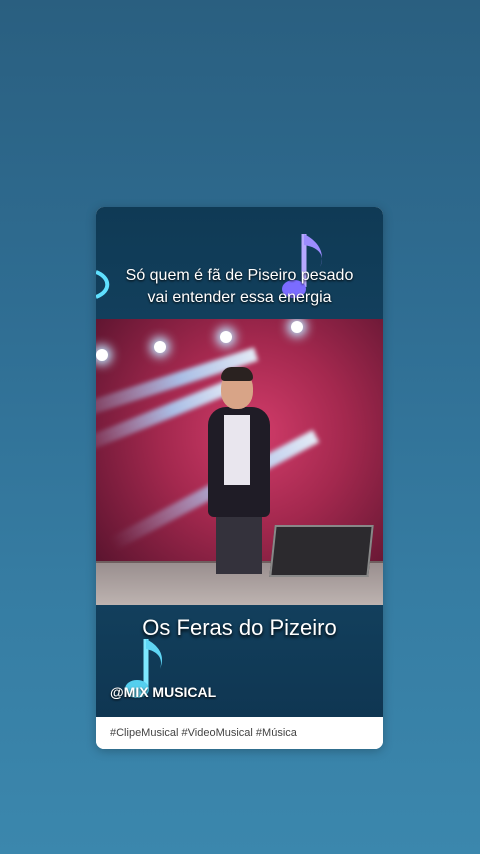 The width and height of the screenshot is (480, 854). I want to click on singer-shirt, so click(237, 450).